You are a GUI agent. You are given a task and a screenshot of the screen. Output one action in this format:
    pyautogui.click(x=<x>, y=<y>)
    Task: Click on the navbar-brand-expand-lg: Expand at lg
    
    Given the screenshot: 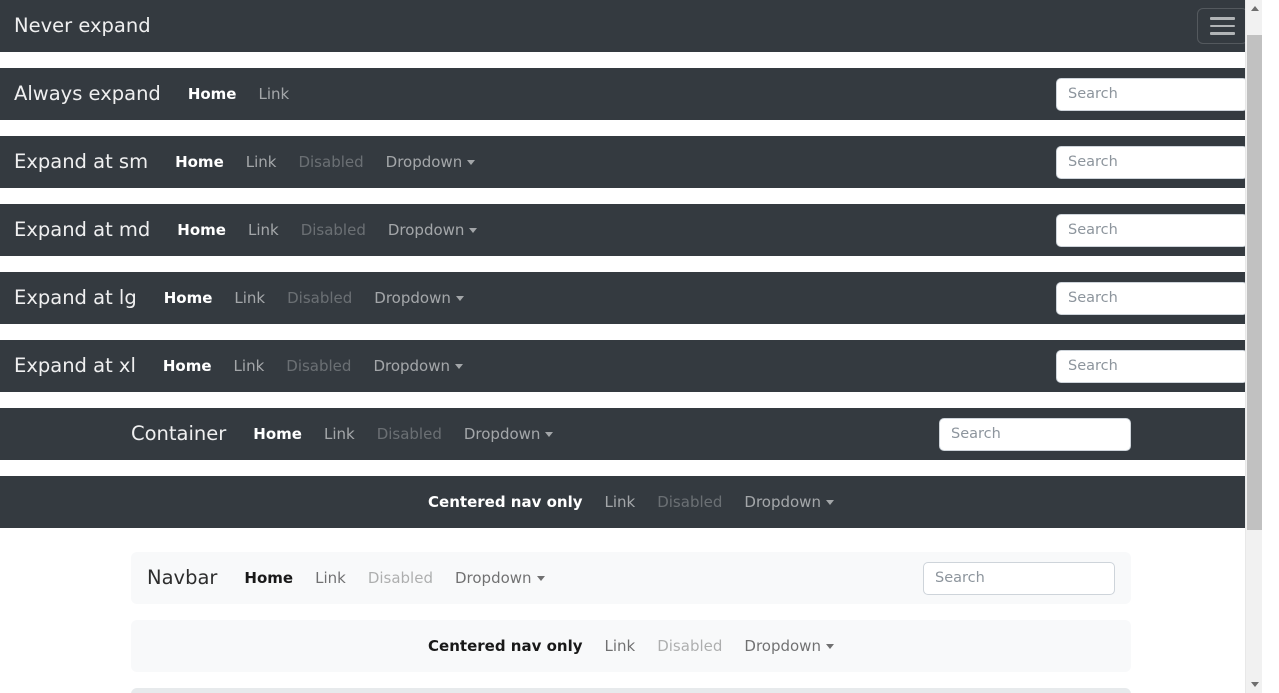 What is the action you would take?
    pyautogui.click(x=75, y=298)
    